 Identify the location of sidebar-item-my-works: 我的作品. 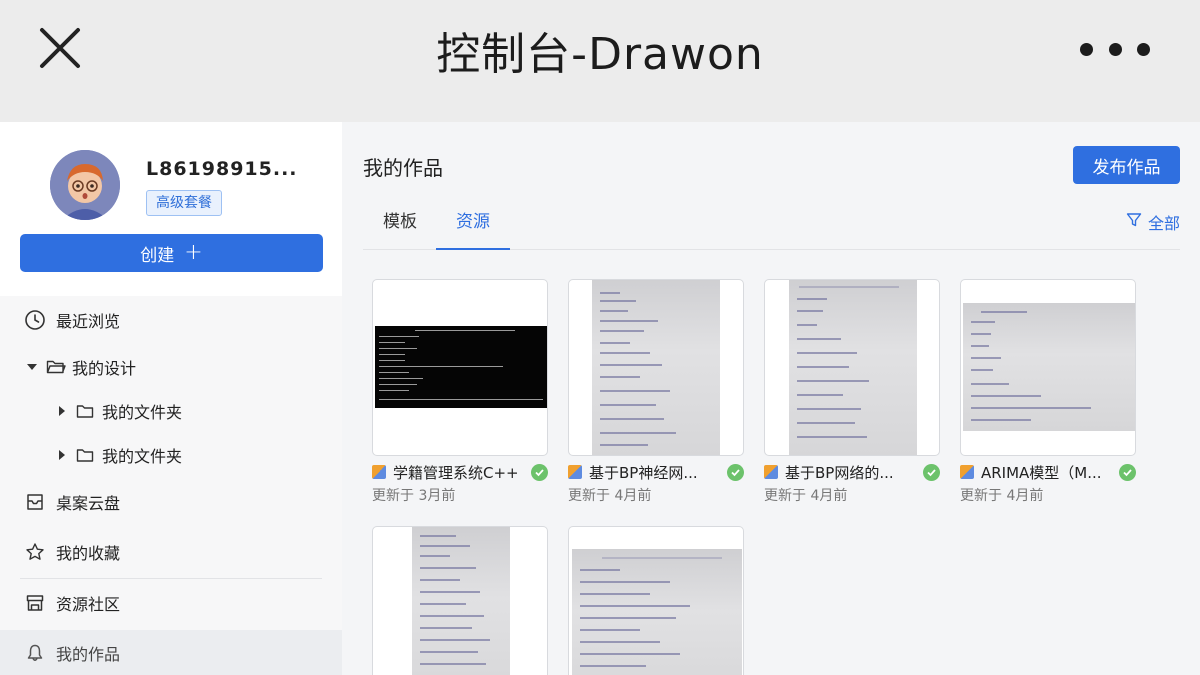
(171, 652).